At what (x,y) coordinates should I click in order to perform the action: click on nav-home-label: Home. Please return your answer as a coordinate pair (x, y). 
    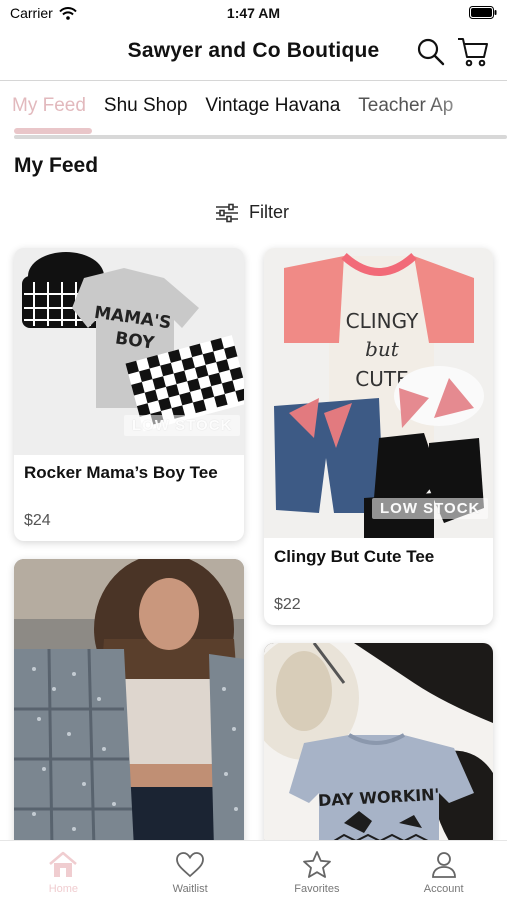
    Looking at the image, I should click on (63, 889).